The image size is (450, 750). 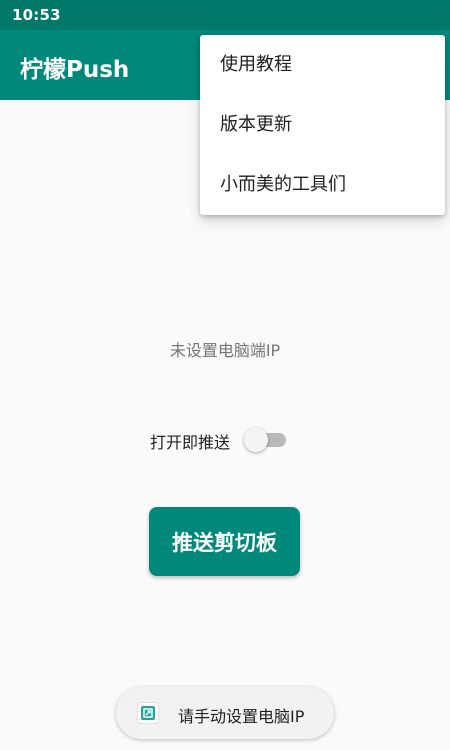 I want to click on toast-message: 请手动设置电脑IP, so click(x=241, y=716).